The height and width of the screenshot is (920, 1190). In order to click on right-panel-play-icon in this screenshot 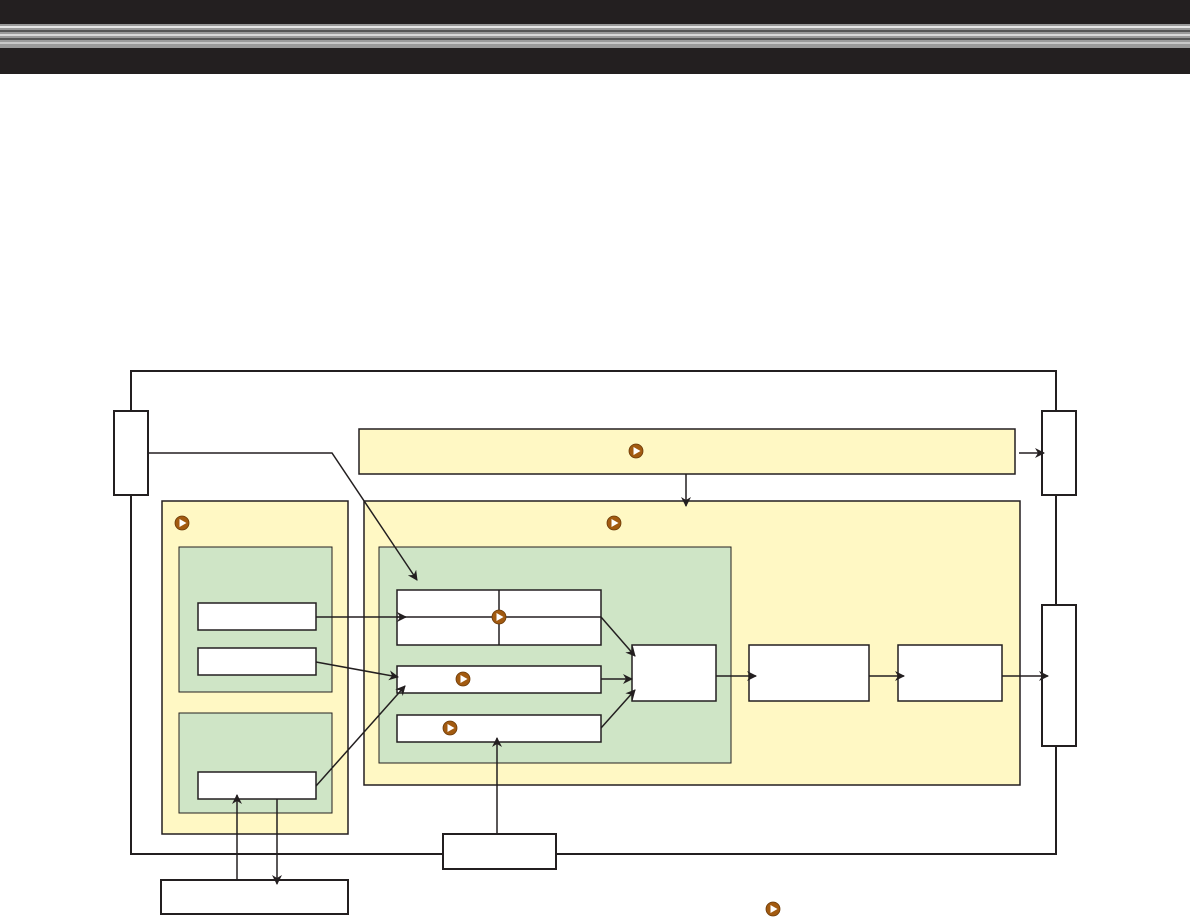, I will do `click(614, 523)`.